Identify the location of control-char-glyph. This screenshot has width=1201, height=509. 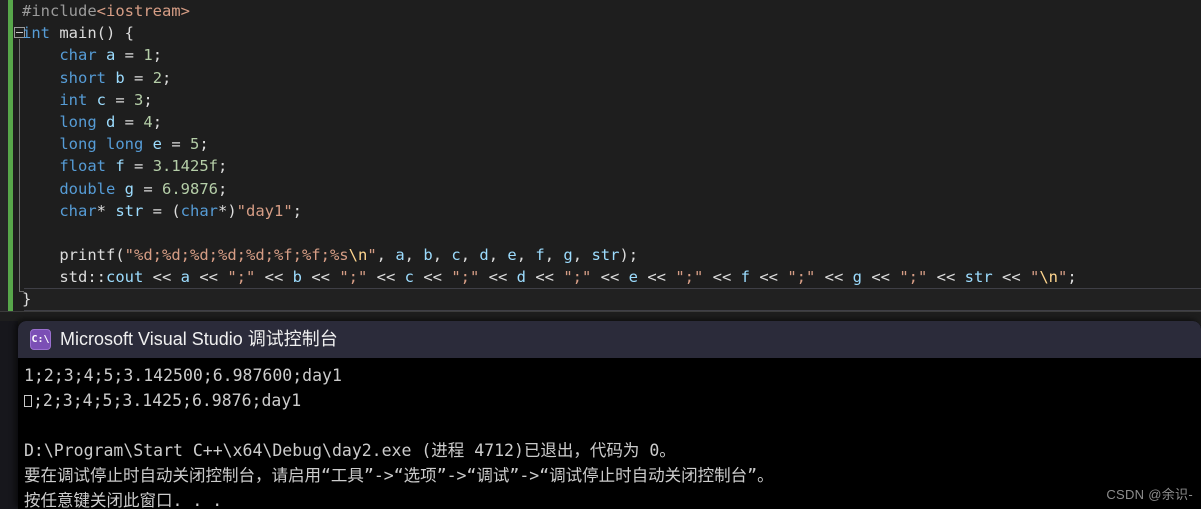
(28, 401).